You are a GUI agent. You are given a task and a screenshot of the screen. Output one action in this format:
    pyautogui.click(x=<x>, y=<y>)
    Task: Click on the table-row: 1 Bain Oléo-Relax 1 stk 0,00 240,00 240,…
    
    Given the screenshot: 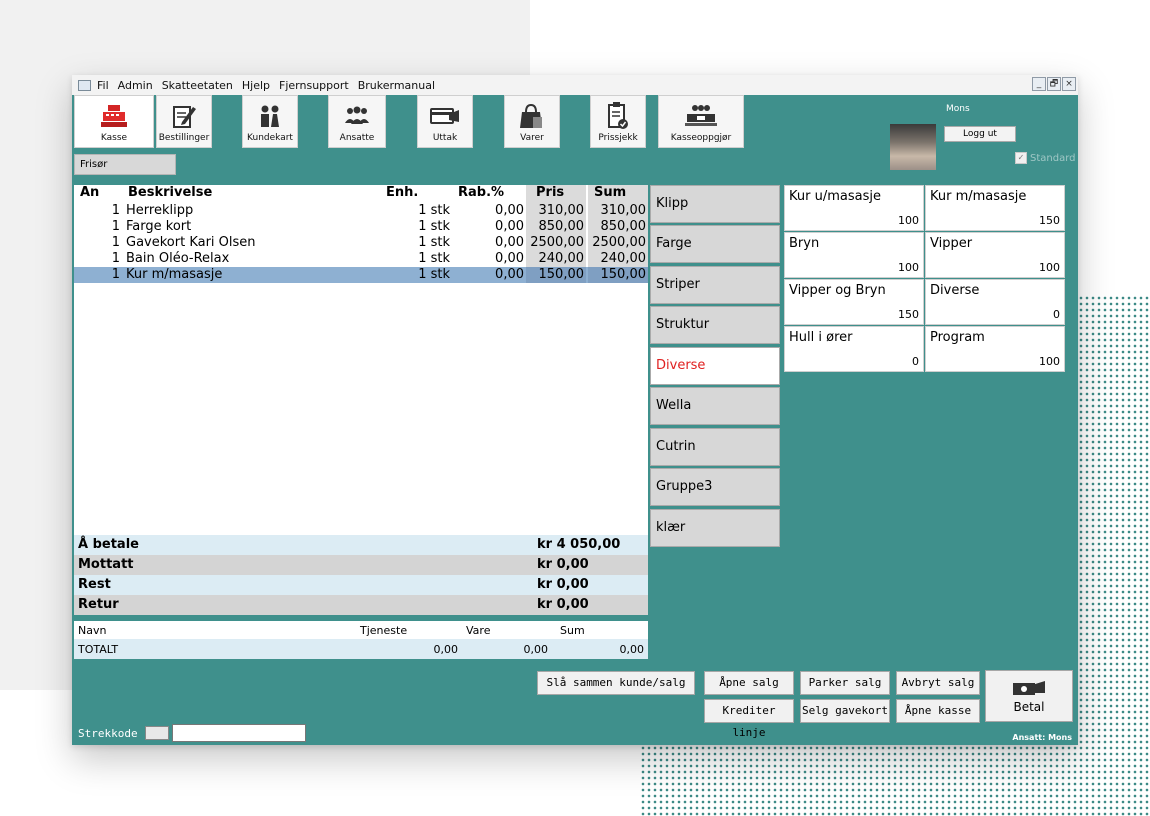 What is the action you would take?
    pyautogui.click(x=361, y=259)
    